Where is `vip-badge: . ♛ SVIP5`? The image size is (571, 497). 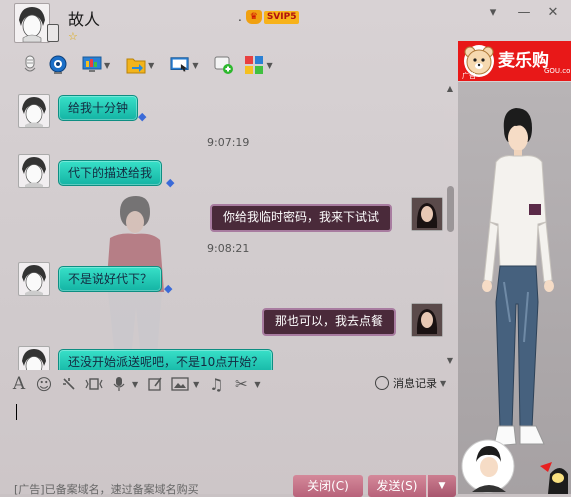 vip-badge: . ♛ SVIP5 is located at coordinates (269, 17).